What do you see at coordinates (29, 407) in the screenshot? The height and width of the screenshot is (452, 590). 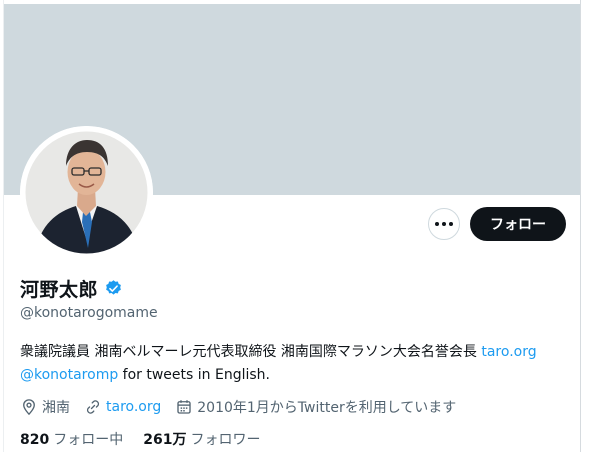 I see `location-icon` at bounding box center [29, 407].